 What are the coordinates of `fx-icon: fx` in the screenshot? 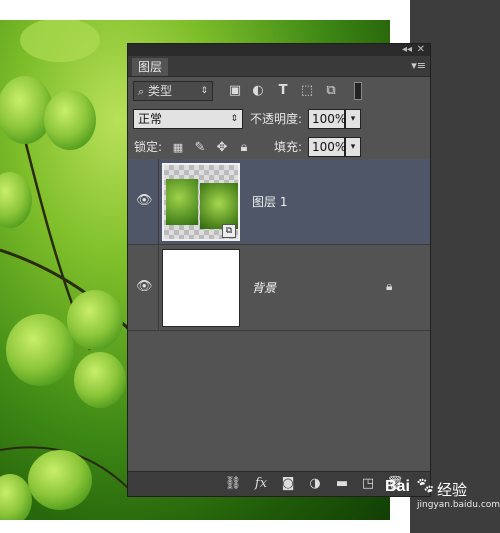 It's located at (261, 484).